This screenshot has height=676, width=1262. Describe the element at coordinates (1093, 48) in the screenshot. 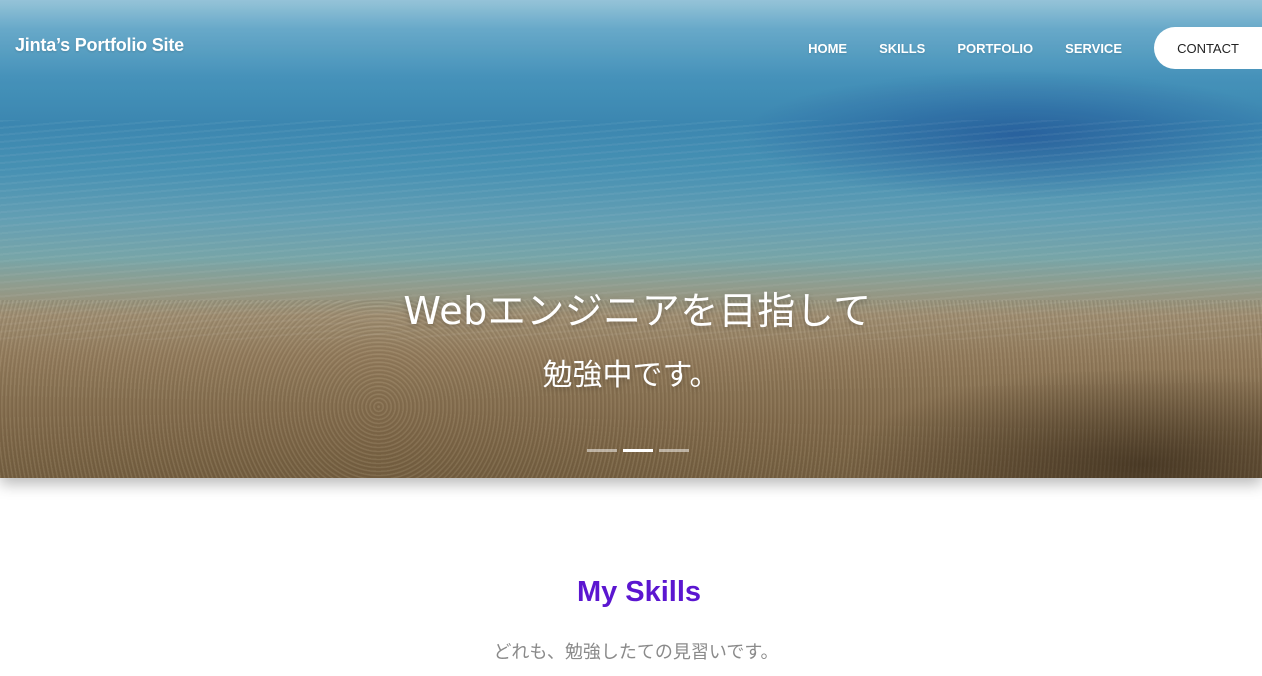

I see `nav-item-service: SERVICE` at that location.